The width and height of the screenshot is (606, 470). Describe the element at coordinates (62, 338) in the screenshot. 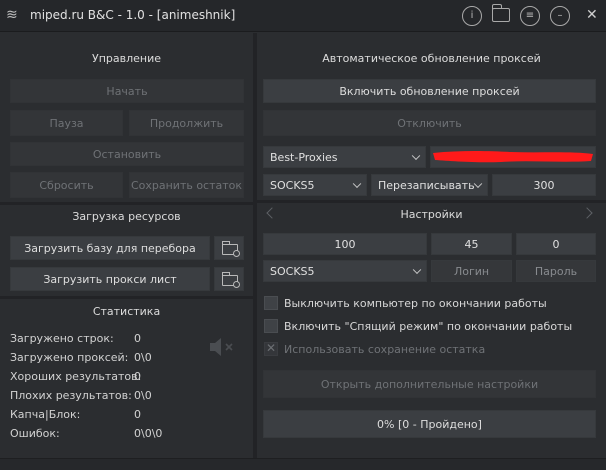

I see `stat-label: Загружено строк:` at that location.